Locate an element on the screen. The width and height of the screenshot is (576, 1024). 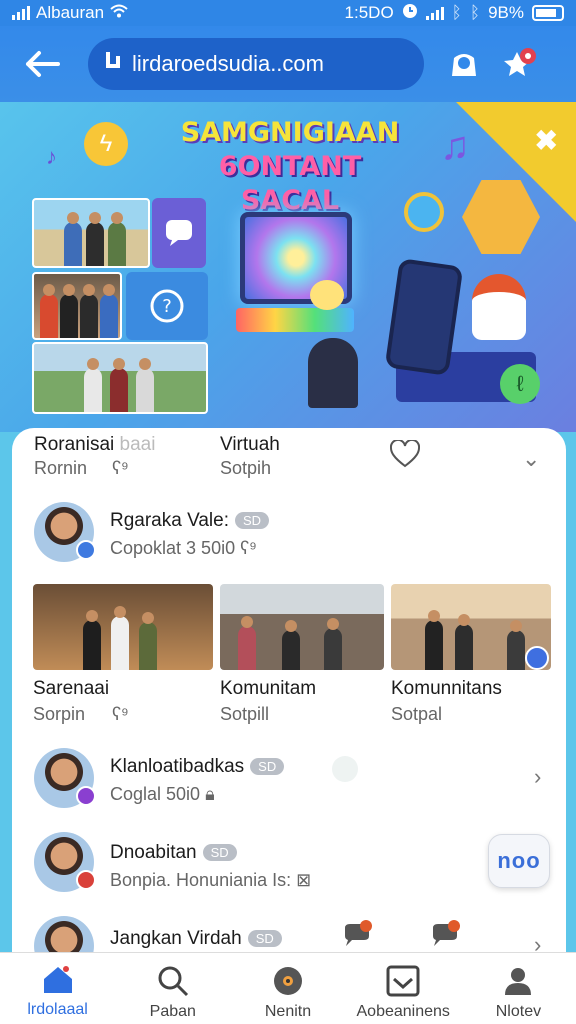
thumbnail-sub-2: Sotpill is located at coordinates (245, 714).